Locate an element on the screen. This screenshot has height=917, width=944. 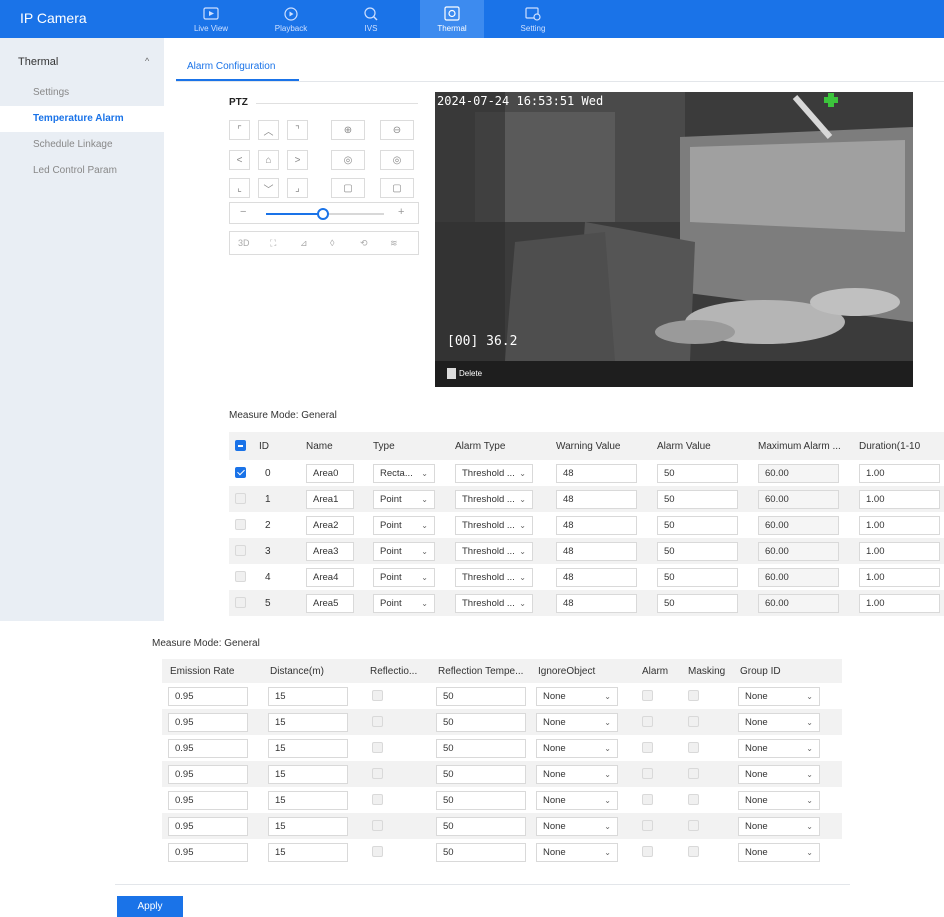
speed-slider-handle is located at coordinates (323, 214).